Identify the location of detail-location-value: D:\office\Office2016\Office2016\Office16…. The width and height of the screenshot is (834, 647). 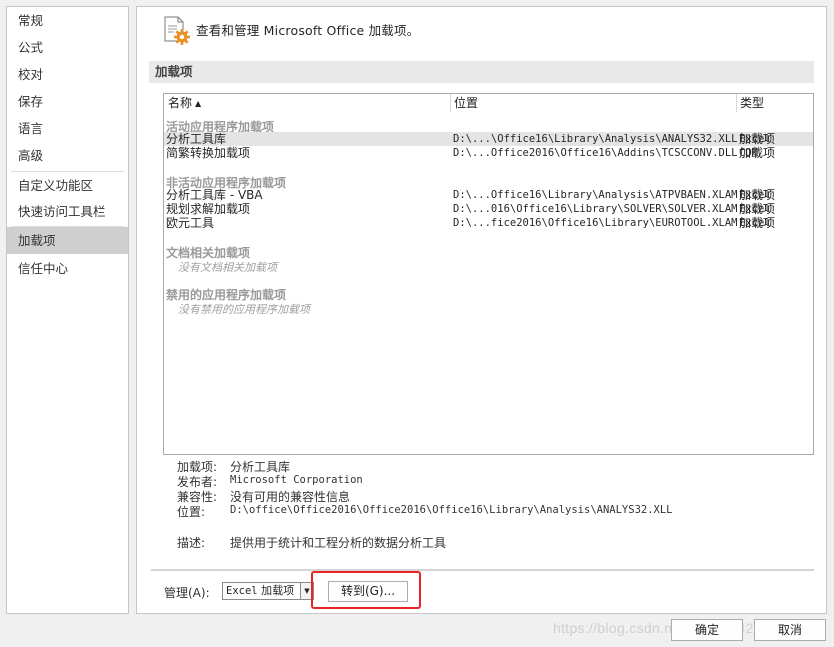
(451, 510).